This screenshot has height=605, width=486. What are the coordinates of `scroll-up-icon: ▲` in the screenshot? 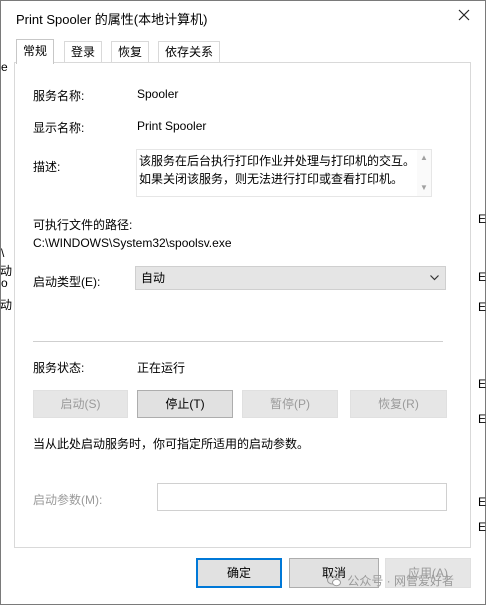 It's located at (424, 158).